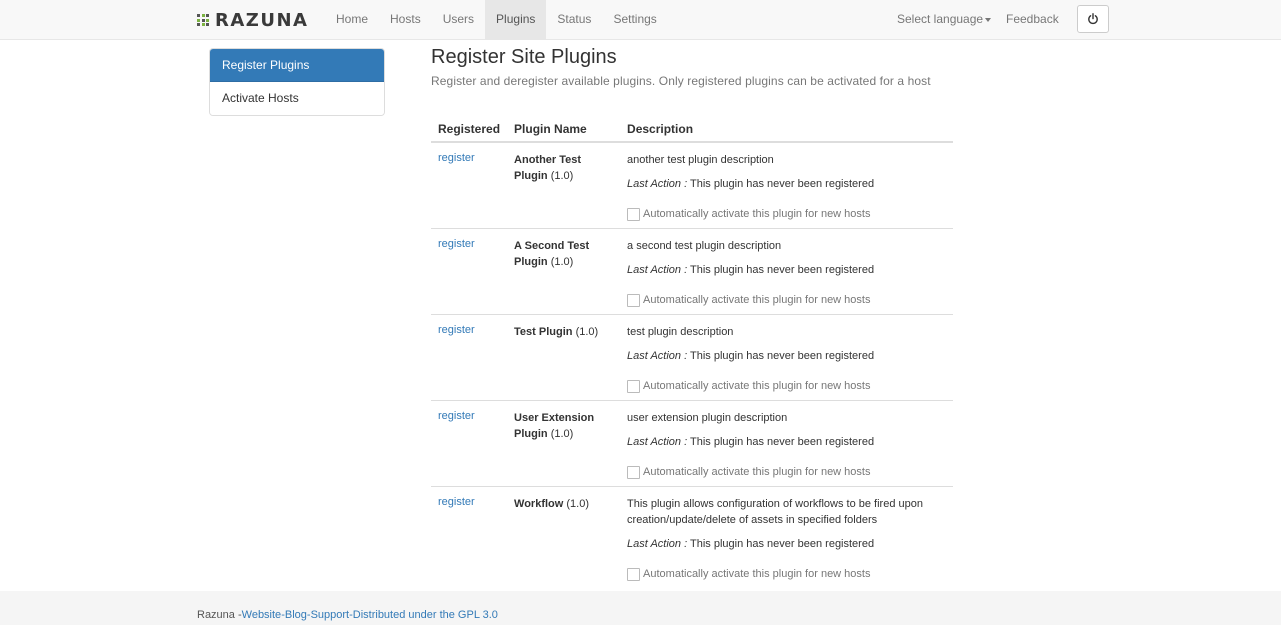 This screenshot has height=625, width=1281. Describe the element at coordinates (634, 19) in the screenshot. I see `nav-settings: Settings` at that location.